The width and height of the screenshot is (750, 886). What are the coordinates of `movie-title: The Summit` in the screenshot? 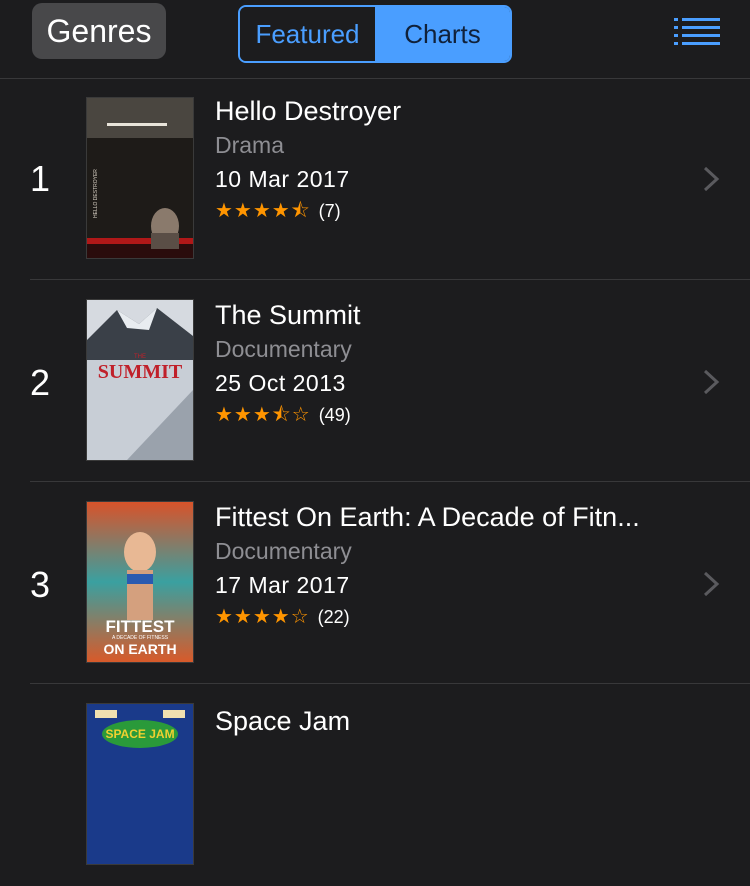 It's located at (288, 315).